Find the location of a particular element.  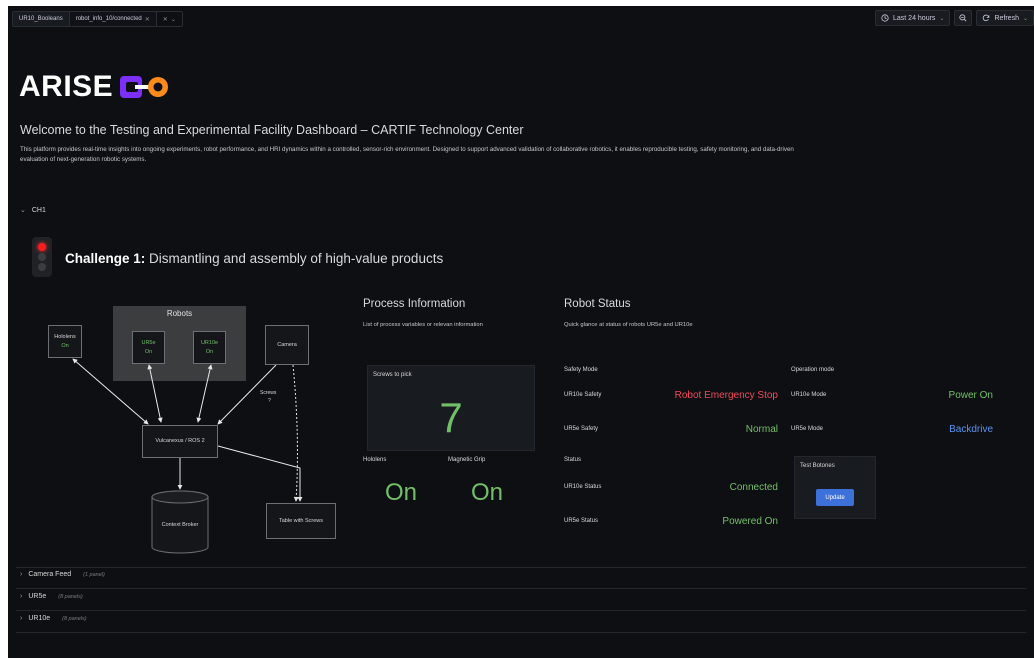

logo-text: ARISE is located at coordinates (66, 86).